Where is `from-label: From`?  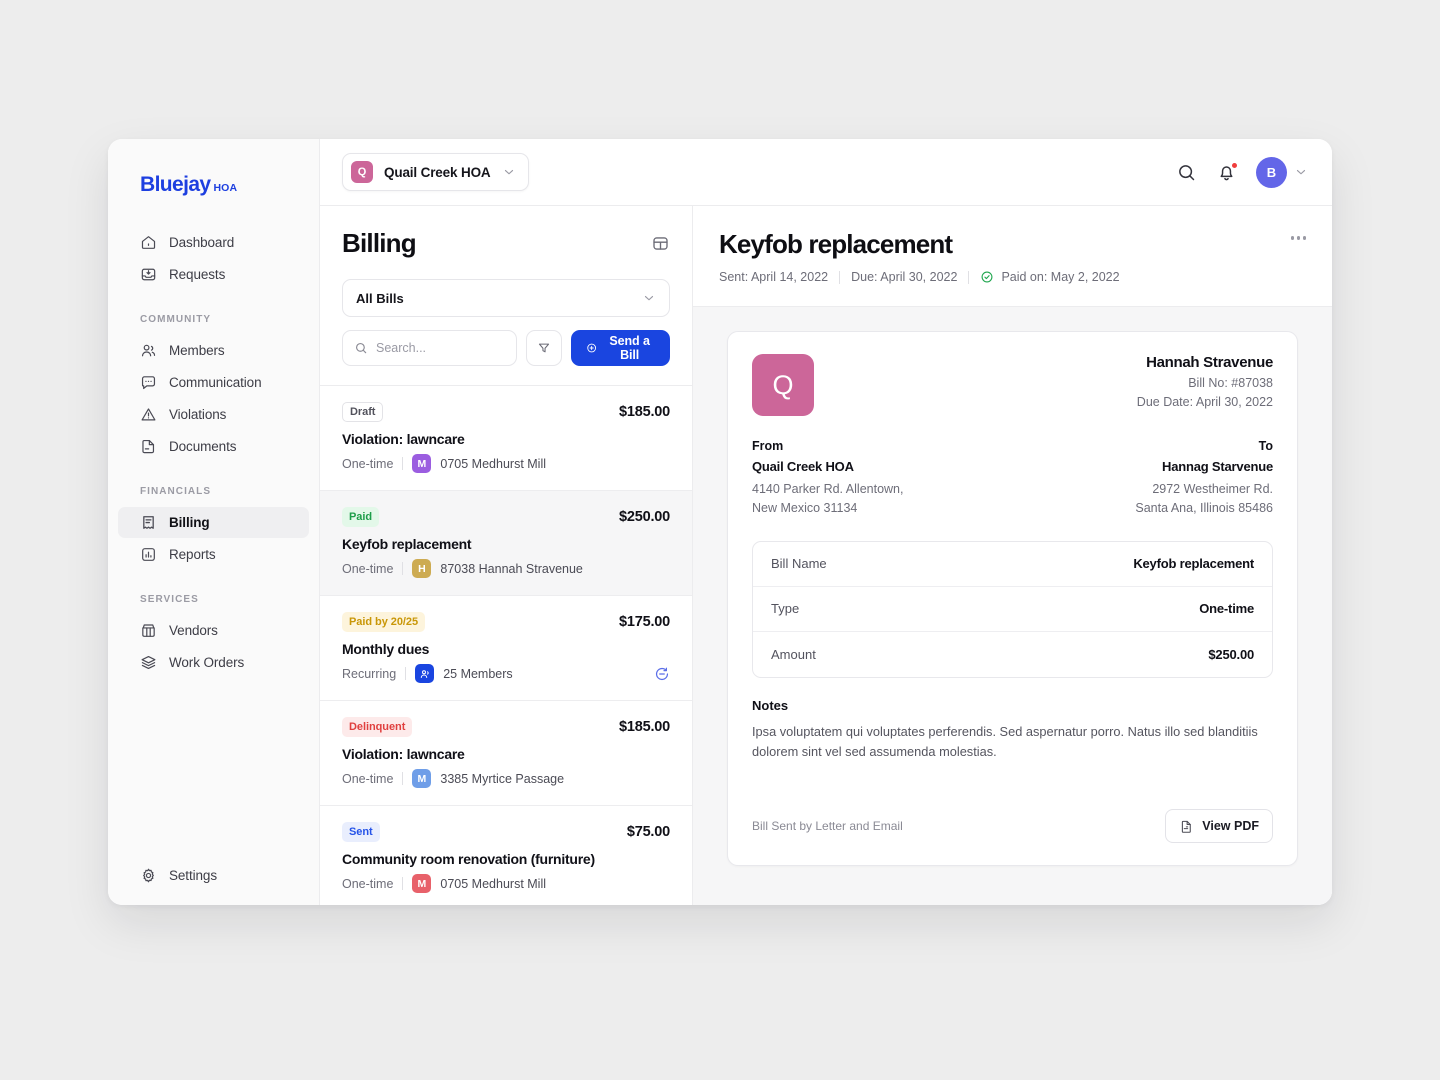 from-label: From is located at coordinates (768, 446).